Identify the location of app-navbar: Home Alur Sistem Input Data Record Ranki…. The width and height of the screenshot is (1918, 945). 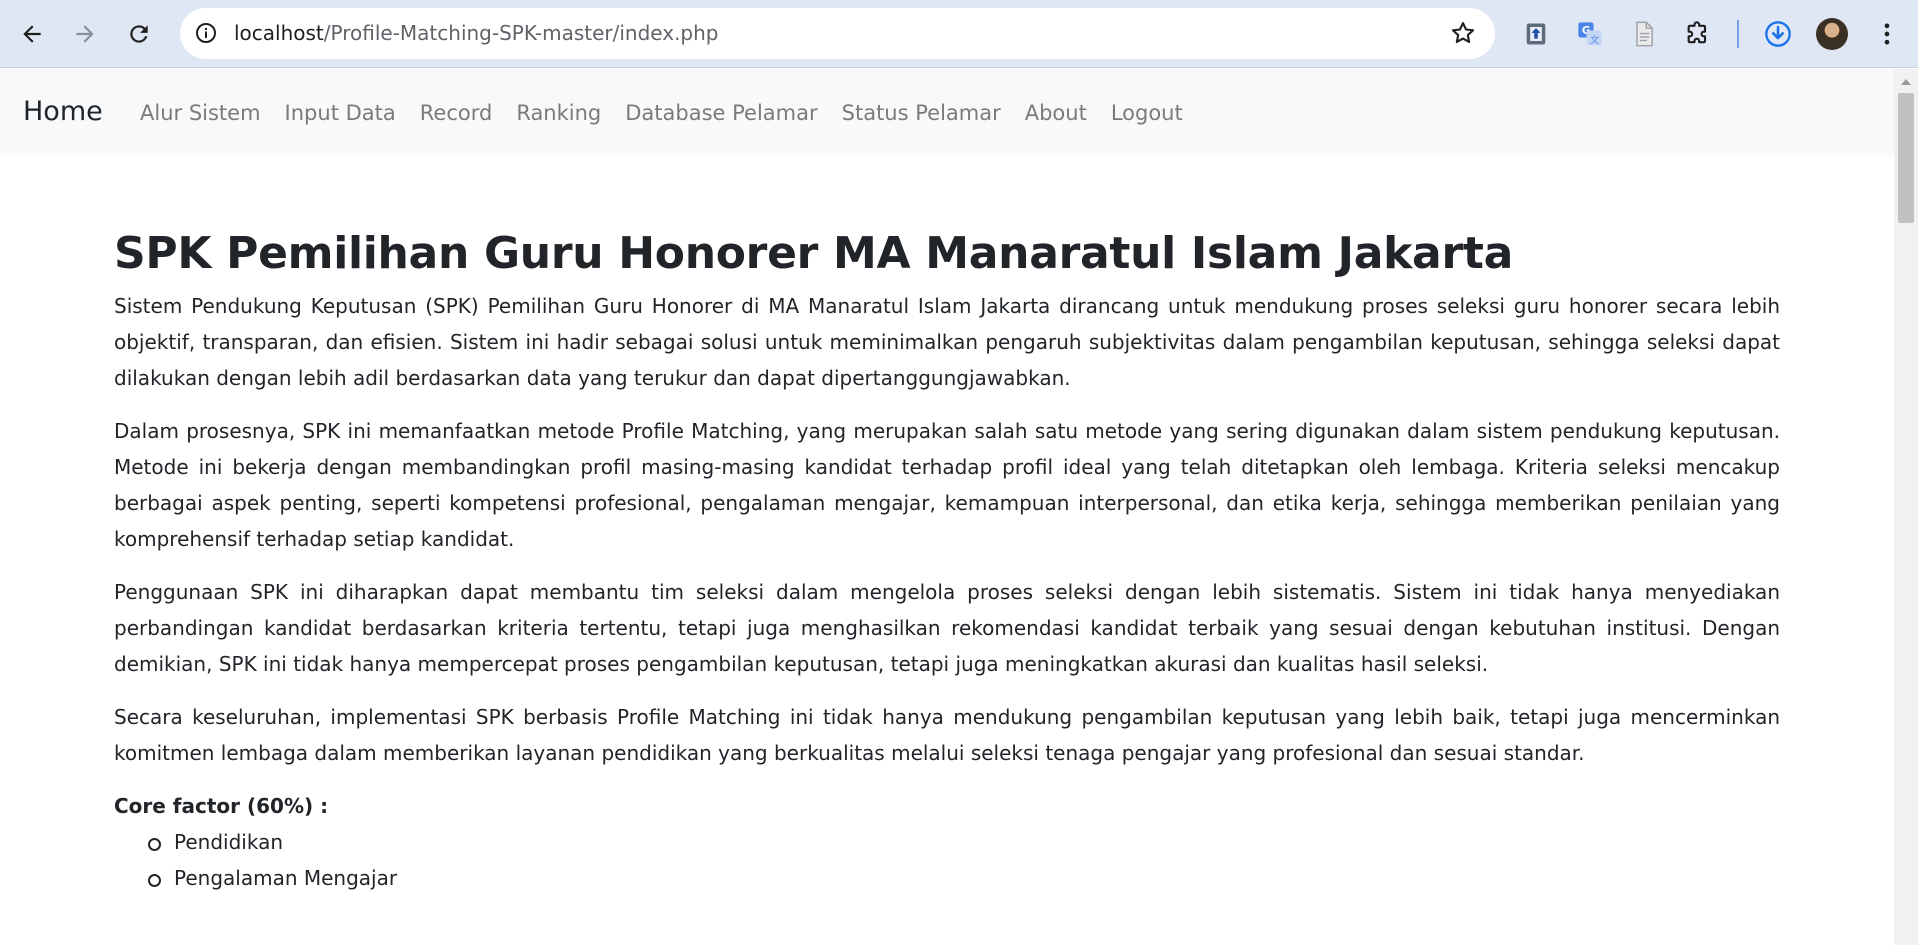
(947, 112).